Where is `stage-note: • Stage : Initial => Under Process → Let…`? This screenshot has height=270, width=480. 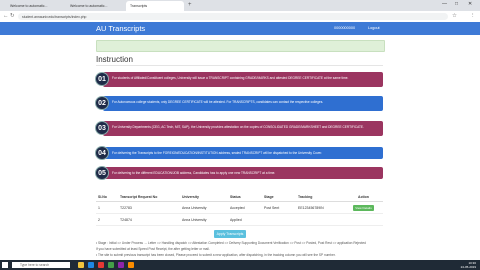 stage-note: • Stage : Initial => Under Process → Let… is located at coordinates (231, 243).